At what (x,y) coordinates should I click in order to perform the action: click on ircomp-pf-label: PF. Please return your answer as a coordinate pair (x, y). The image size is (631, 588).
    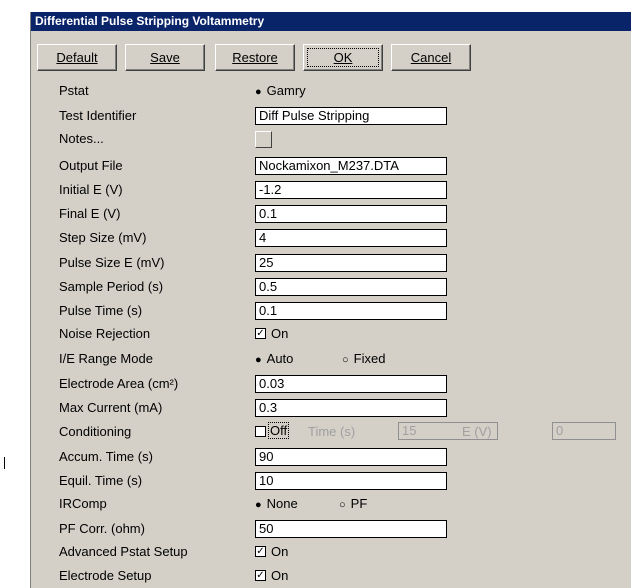
    Looking at the image, I should click on (359, 503).